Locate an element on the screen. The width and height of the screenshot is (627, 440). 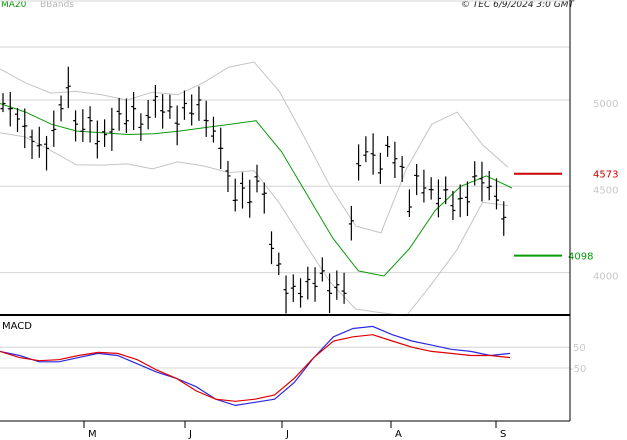
month-label: A is located at coordinates (398, 434).